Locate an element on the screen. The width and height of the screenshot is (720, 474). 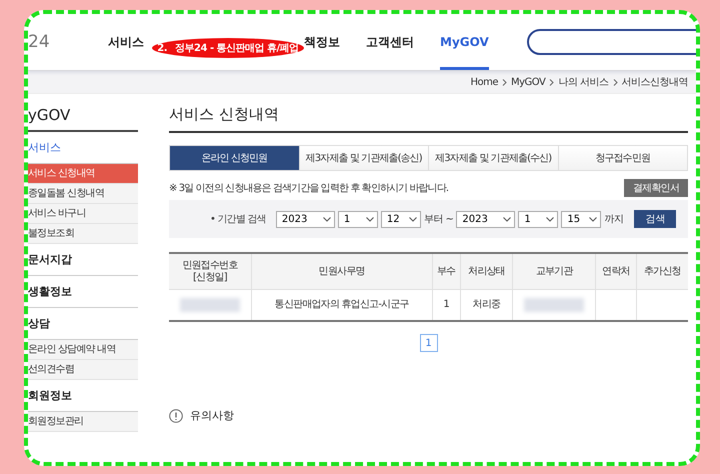
column-header: 처리상태 is located at coordinates (486, 271).